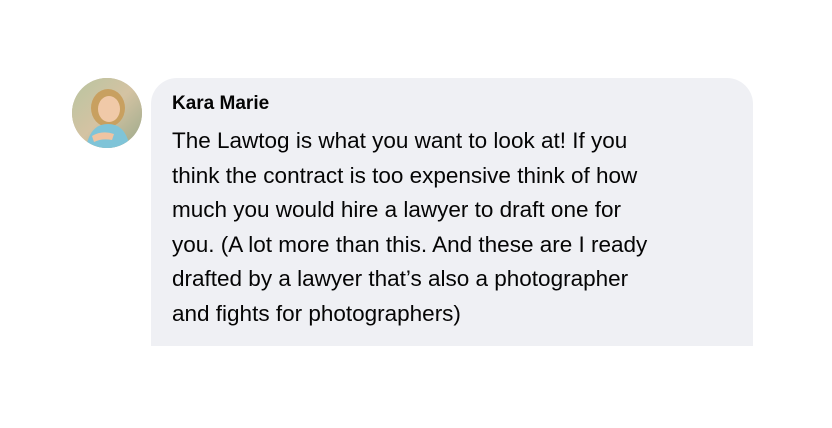 This screenshot has width=832, height=428. Describe the element at coordinates (316, 313) in the screenshot. I see `comment-body-line: and fights for photographers)` at that location.